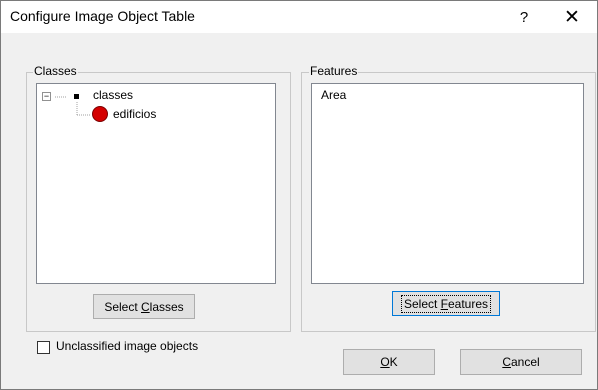  What do you see at coordinates (299, 17) in the screenshot?
I see `title-bar: Configure Image Object Table ? ✕` at bounding box center [299, 17].